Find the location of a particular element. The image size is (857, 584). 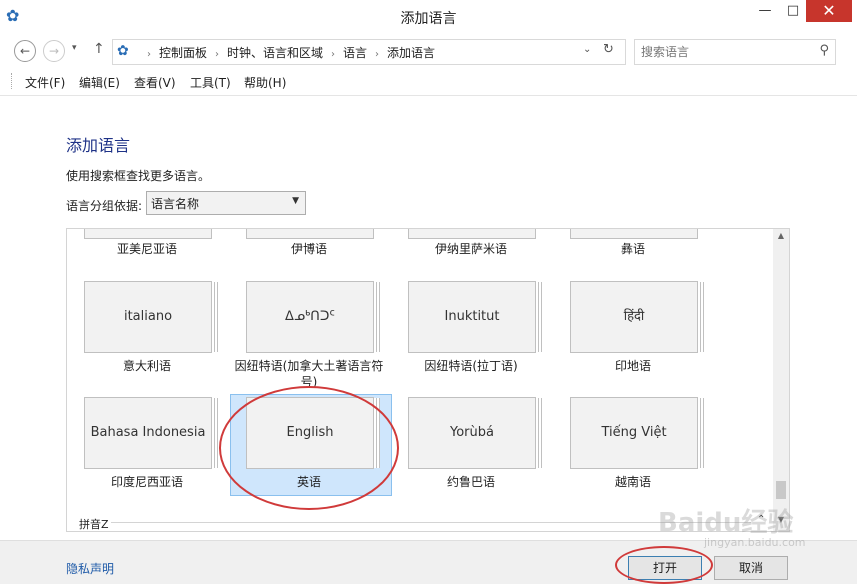

language-tile: Yorùbá is located at coordinates (472, 433).